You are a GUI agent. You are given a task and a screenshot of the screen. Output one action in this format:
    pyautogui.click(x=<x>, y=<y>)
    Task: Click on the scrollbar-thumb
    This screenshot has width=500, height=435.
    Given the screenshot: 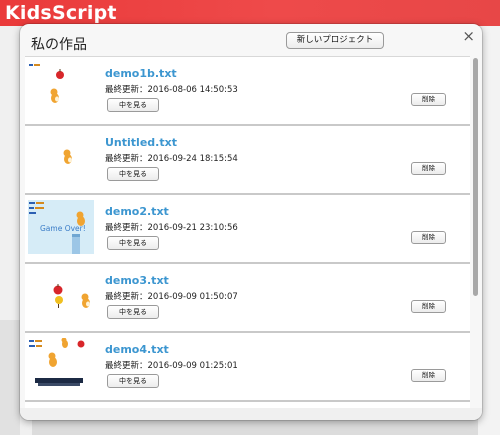 What is the action you would take?
    pyautogui.click(x=475, y=177)
    